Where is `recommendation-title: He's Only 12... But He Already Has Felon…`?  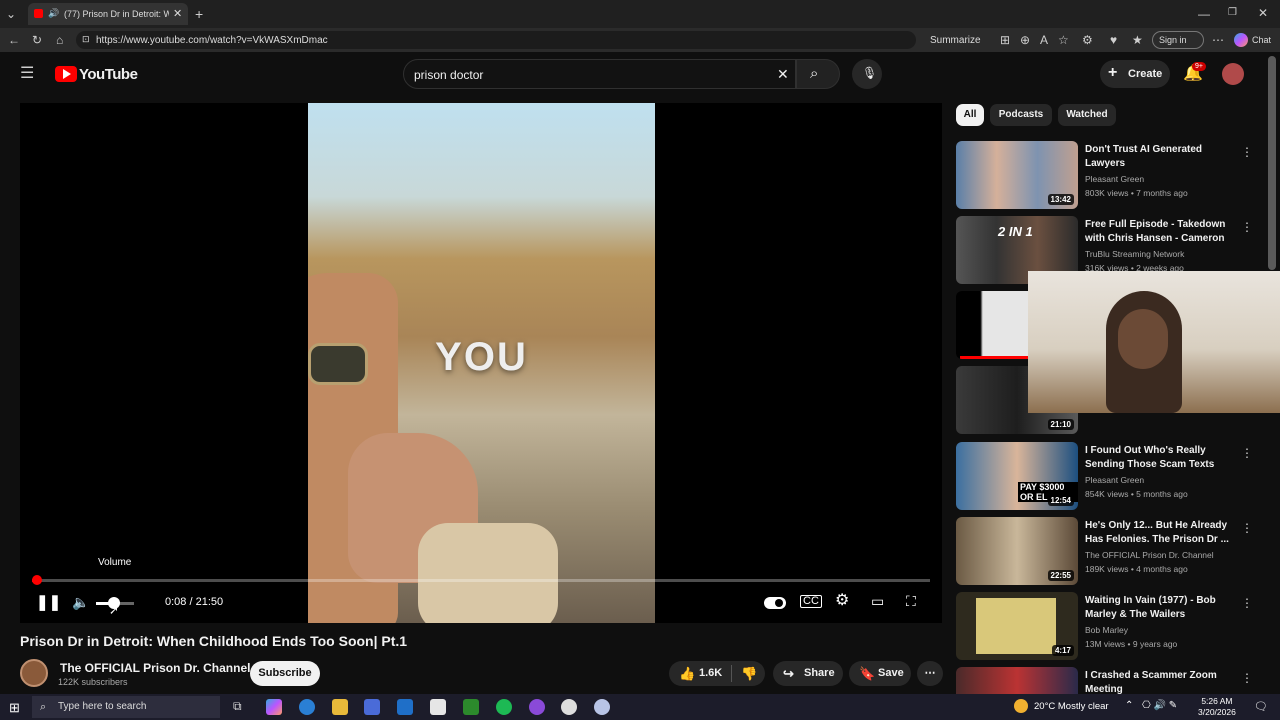 recommendation-title: He's Only 12... But He Already Has Felon… is located at coordinates (1160, 533).